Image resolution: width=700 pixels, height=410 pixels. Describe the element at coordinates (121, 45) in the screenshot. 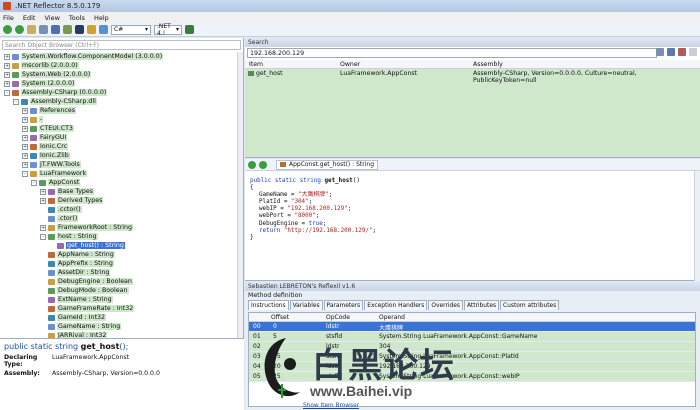

I see `object-browser-search: Search Object Browser (Ctrl+F)` at that location.